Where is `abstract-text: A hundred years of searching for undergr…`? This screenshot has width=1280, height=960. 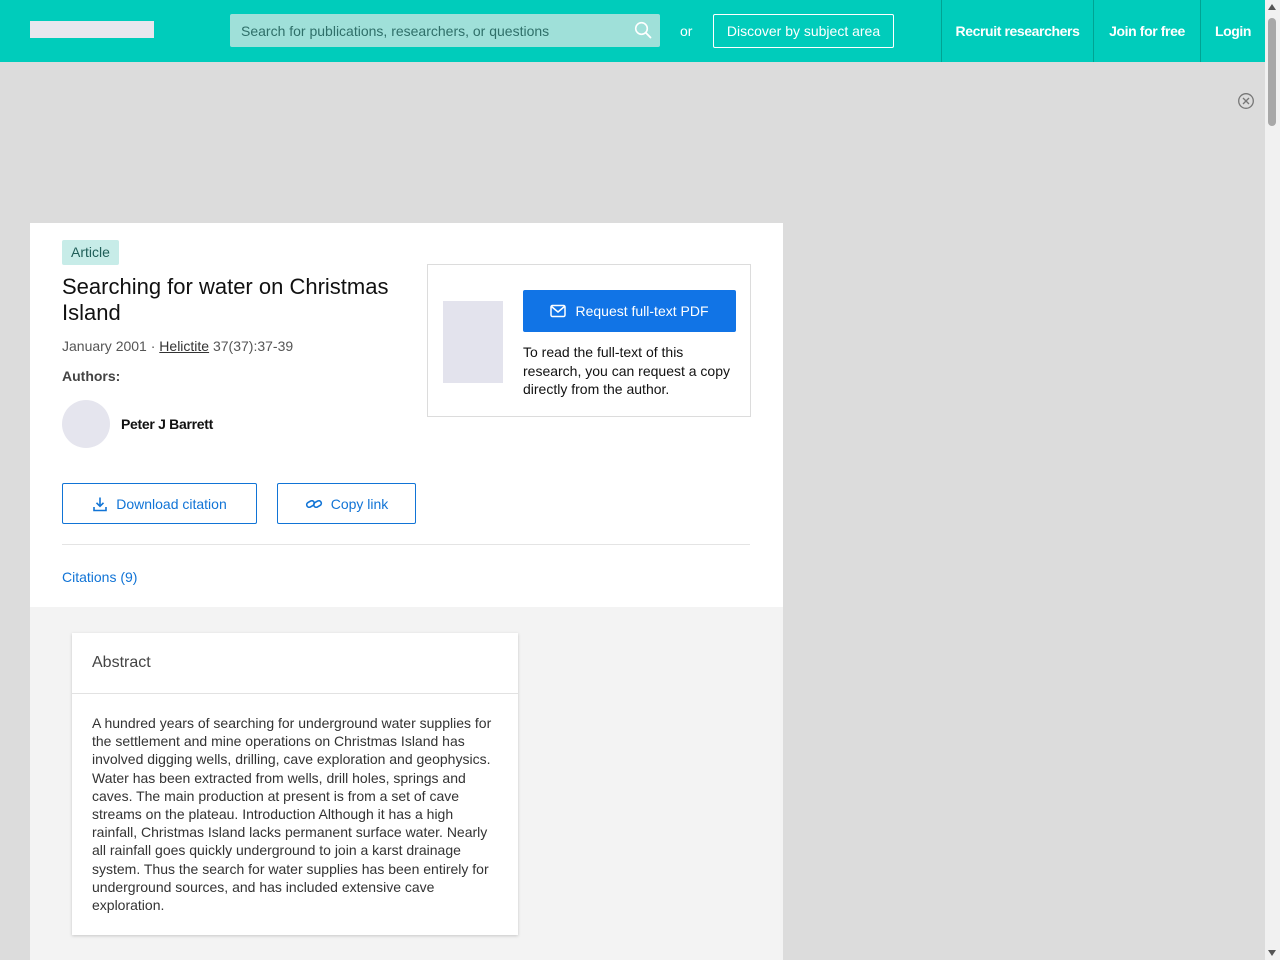
abstract-text: A hundred years of searching for undergr… is located at coordinates (292, 814).